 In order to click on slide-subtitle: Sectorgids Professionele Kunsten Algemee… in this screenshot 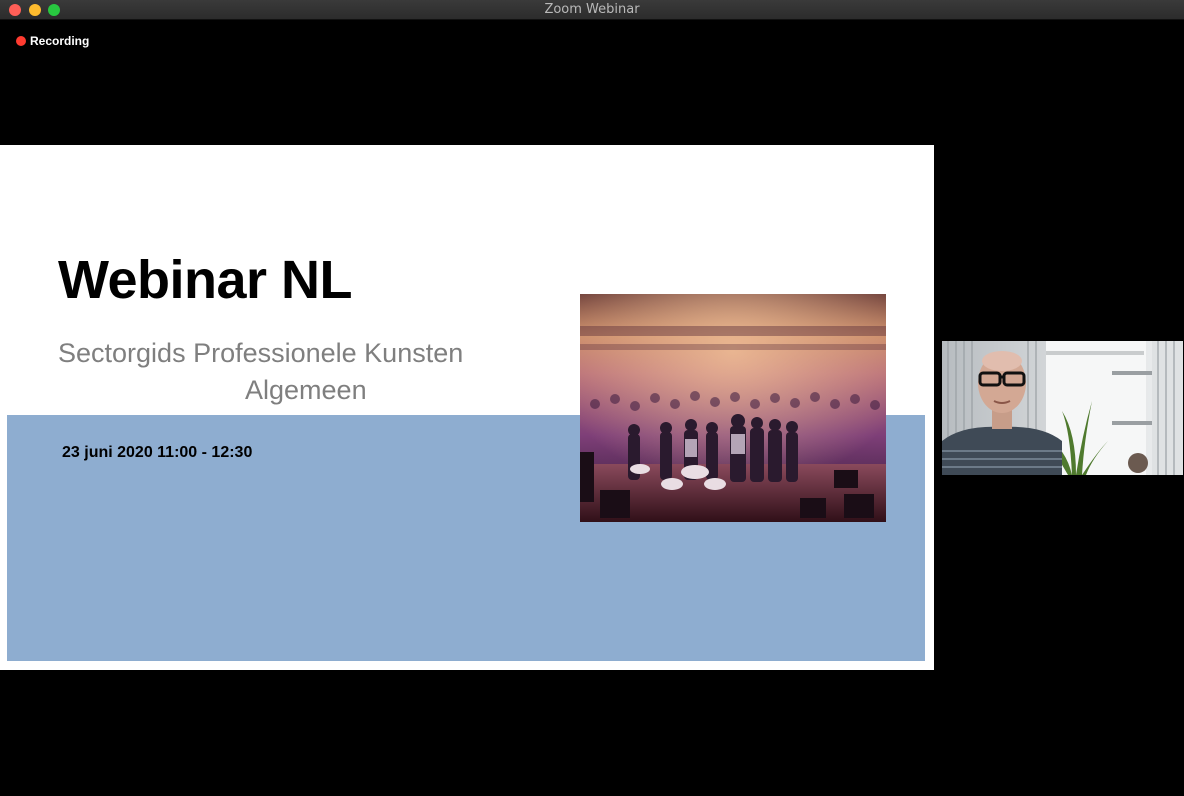, I will do `click(308, 372)`.